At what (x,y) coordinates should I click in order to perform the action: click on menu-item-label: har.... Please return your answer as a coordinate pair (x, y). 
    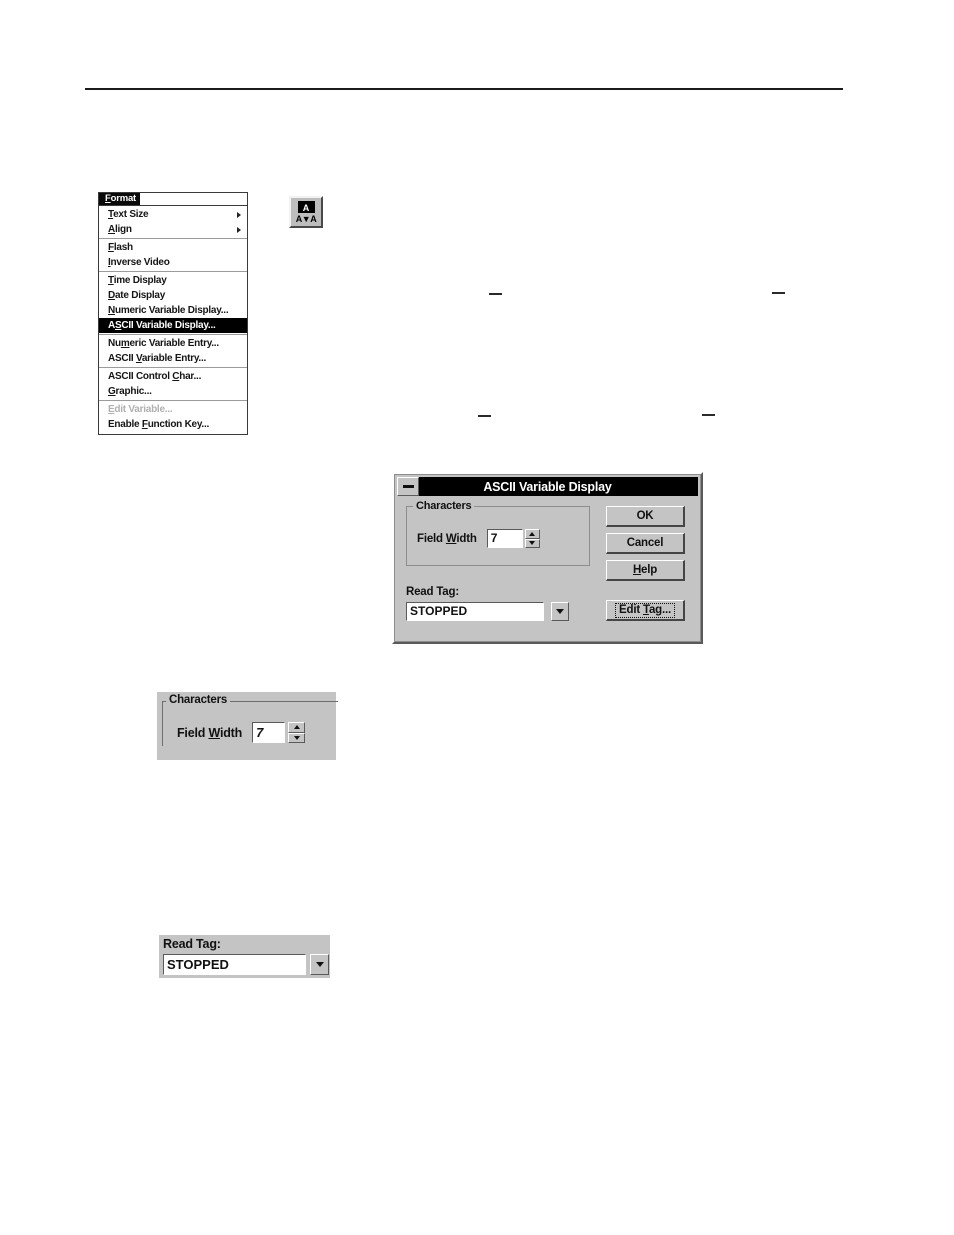
    Looking at the image, I should click on (190, 376).